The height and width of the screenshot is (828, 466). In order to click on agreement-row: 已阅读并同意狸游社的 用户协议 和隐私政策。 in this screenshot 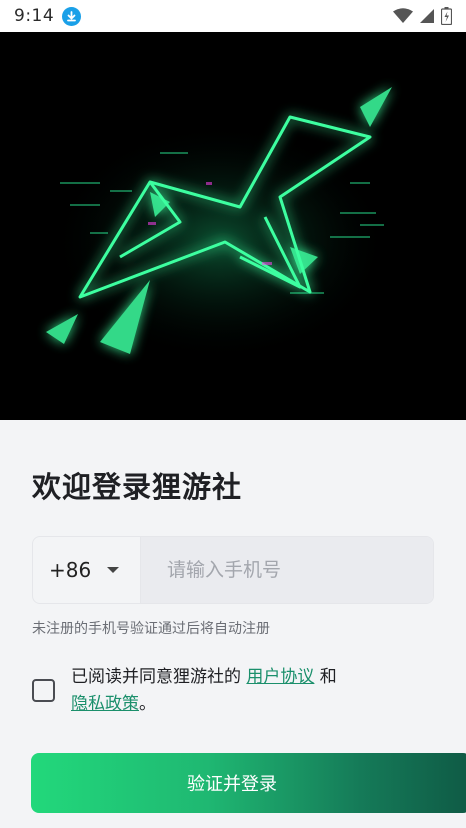, I will do `click(232, 691)`.